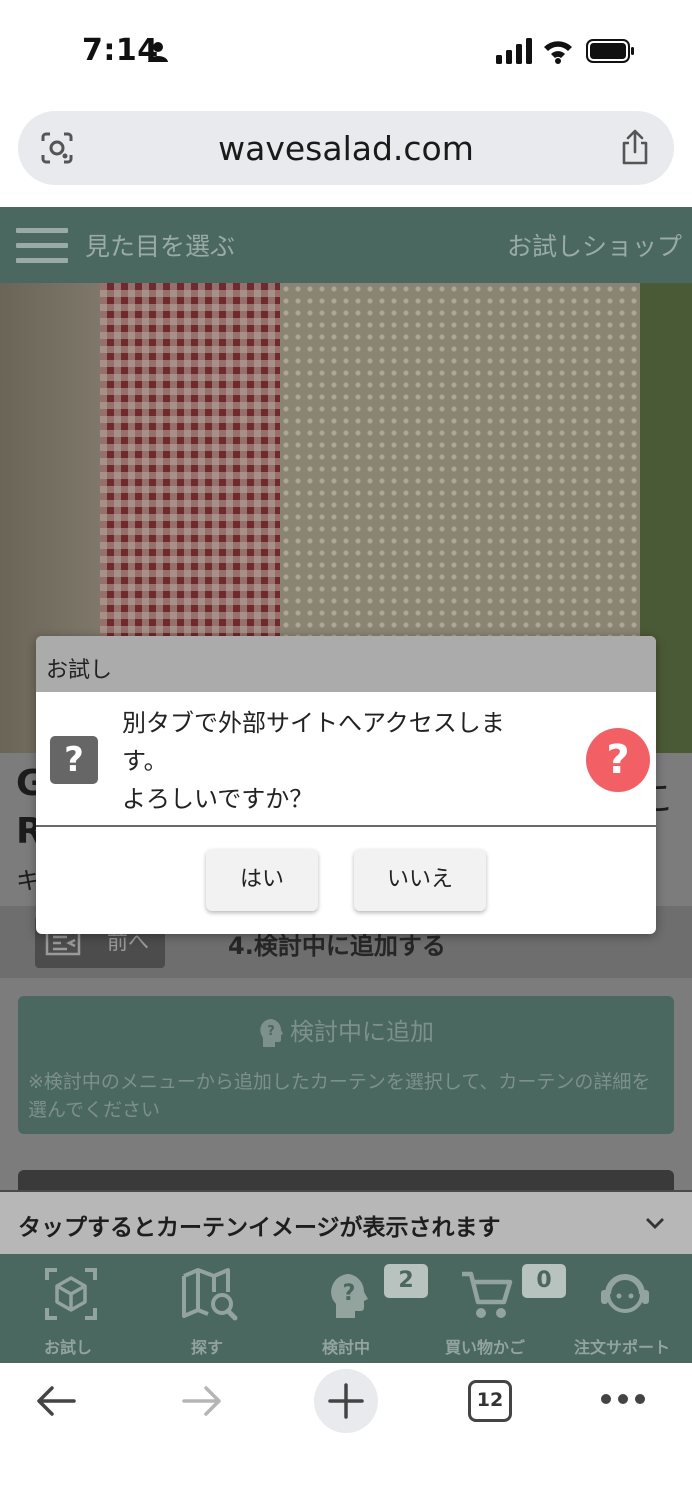 The image size is (692, 1500). What do you see at coordinates (158, 52) in the screenshot?
I see `person-icon` at bounding box center [158, 52].